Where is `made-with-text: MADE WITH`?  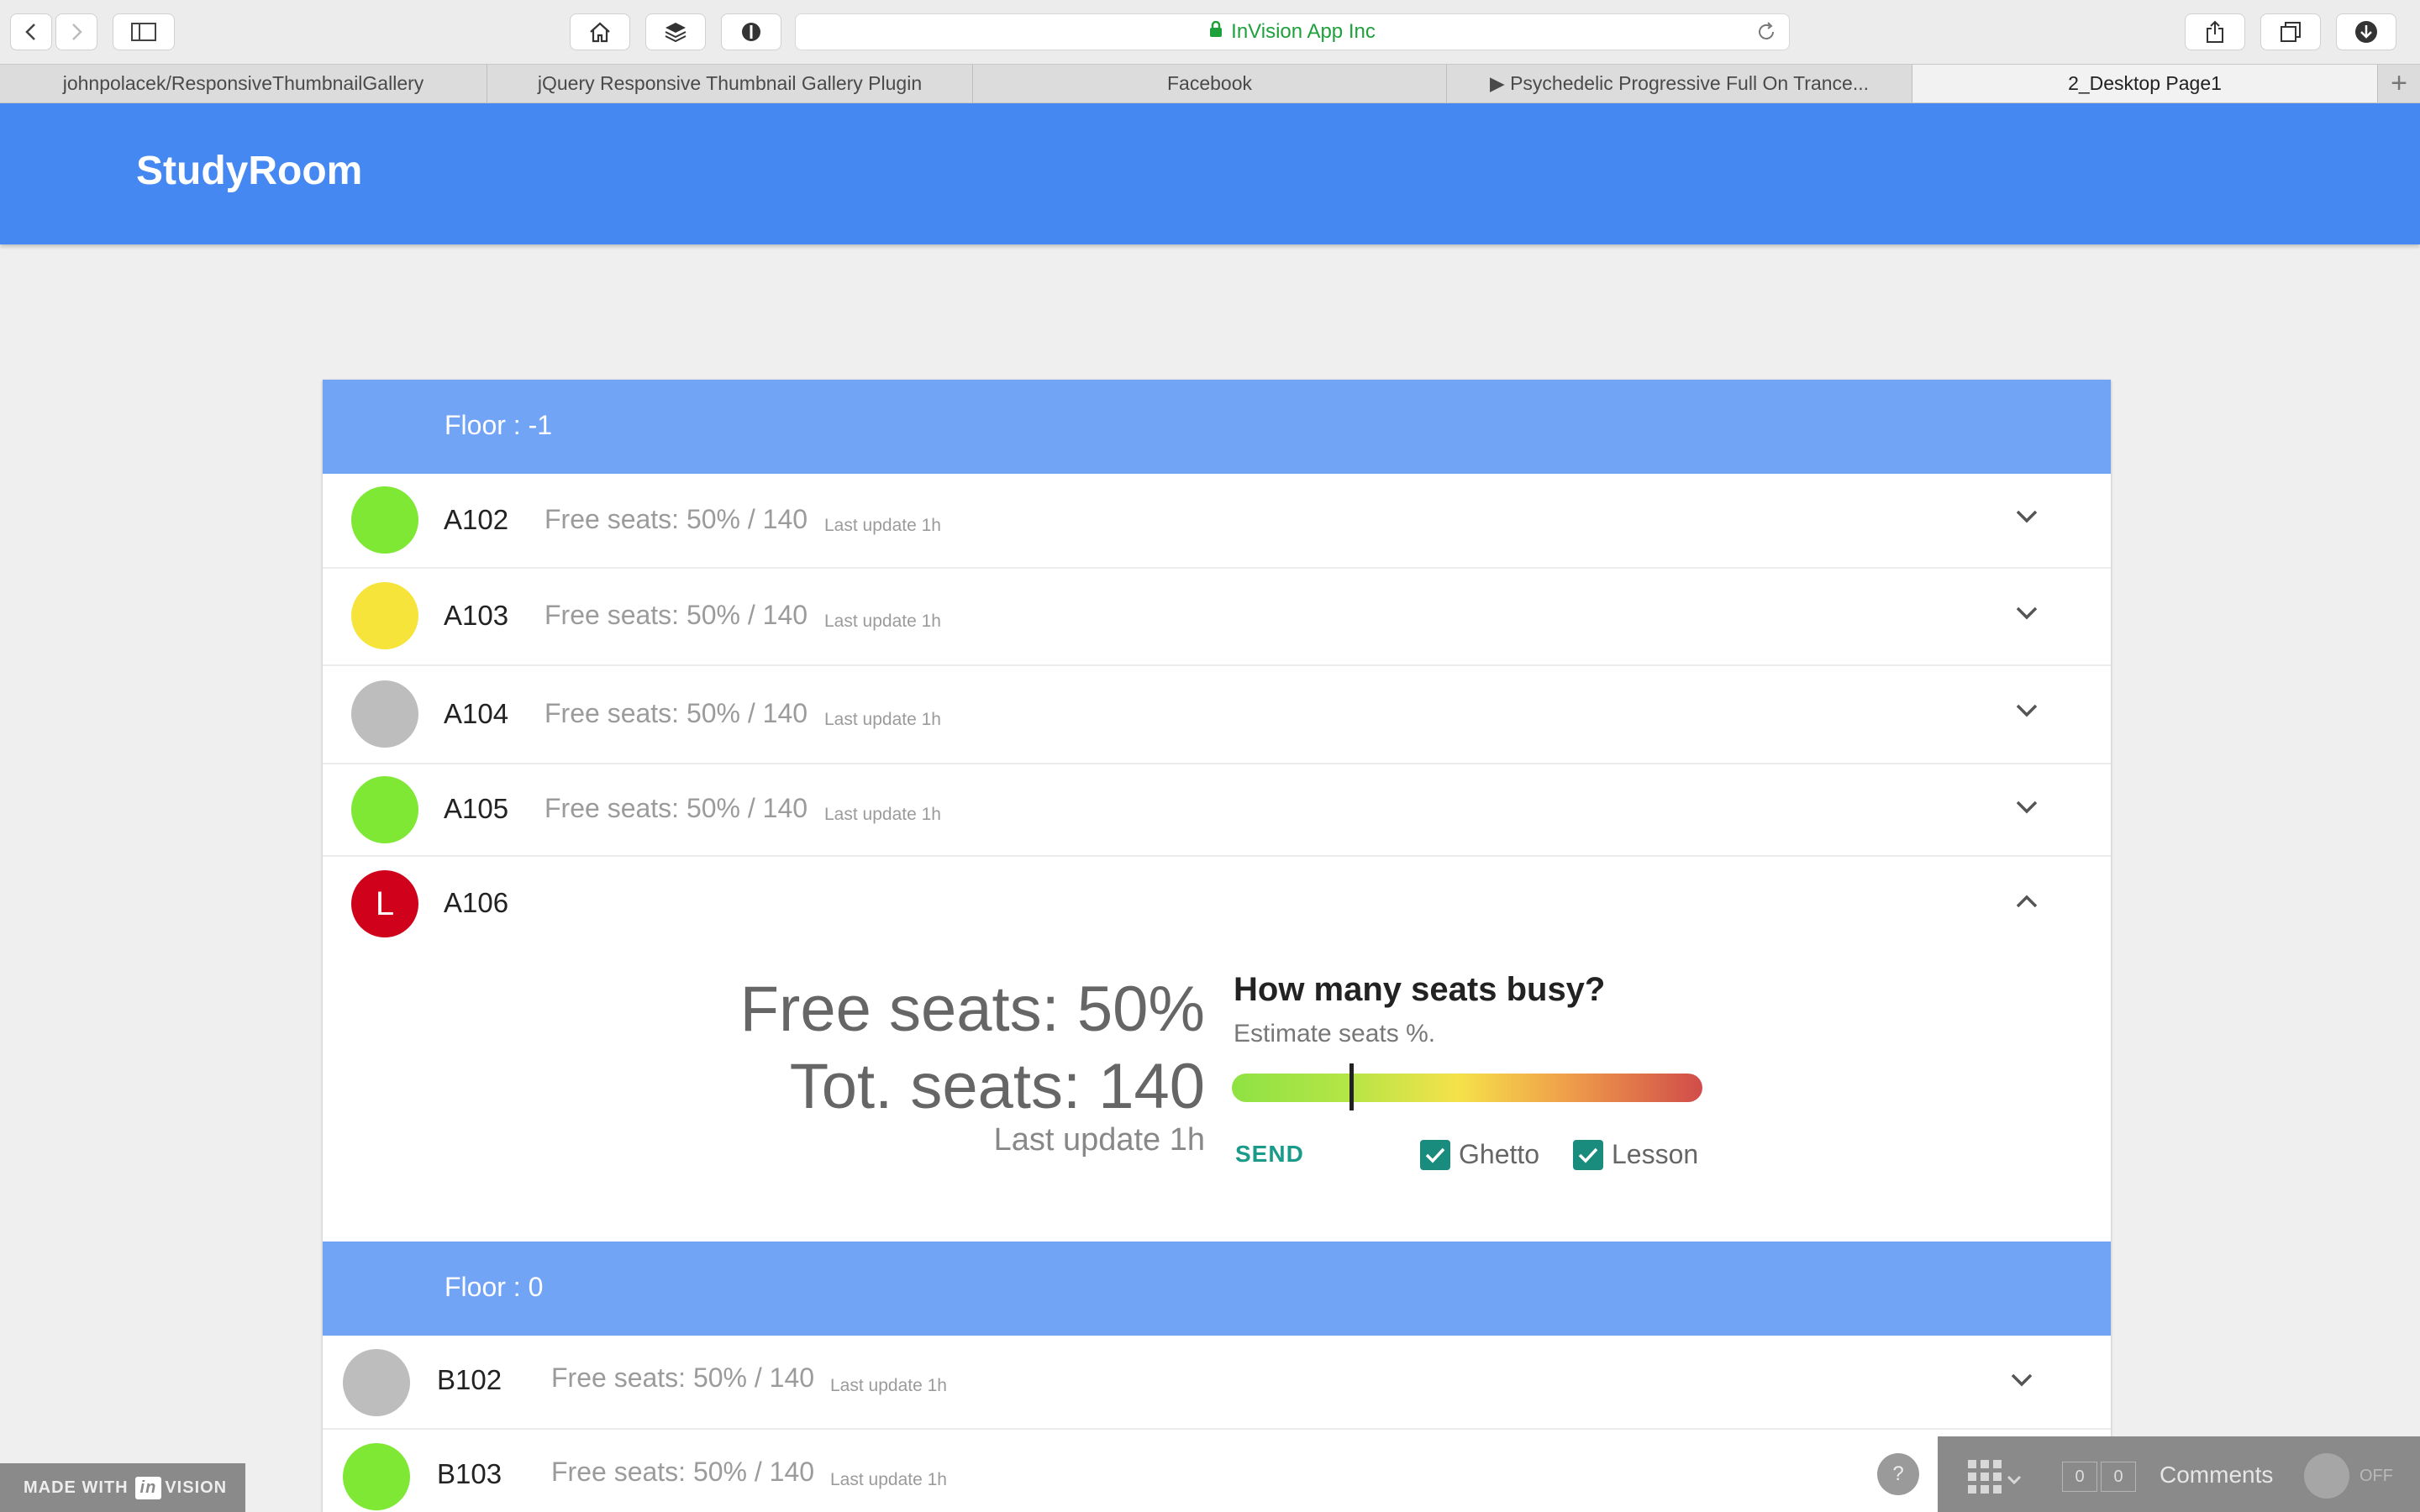
made-with-text: MADE WITH is located at coordinates (77, 1487).